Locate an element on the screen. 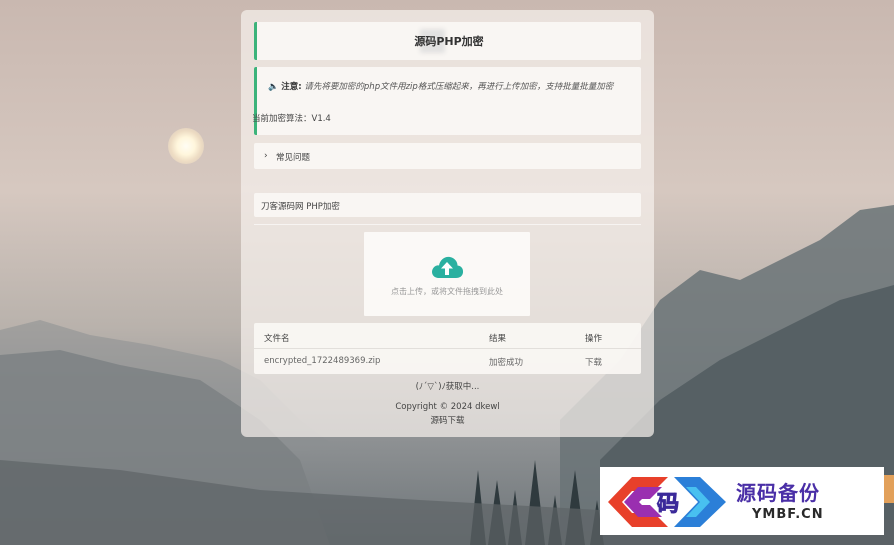 The height and width of the screenshot is (545, 894). divider is located at coordinates (447, 224).